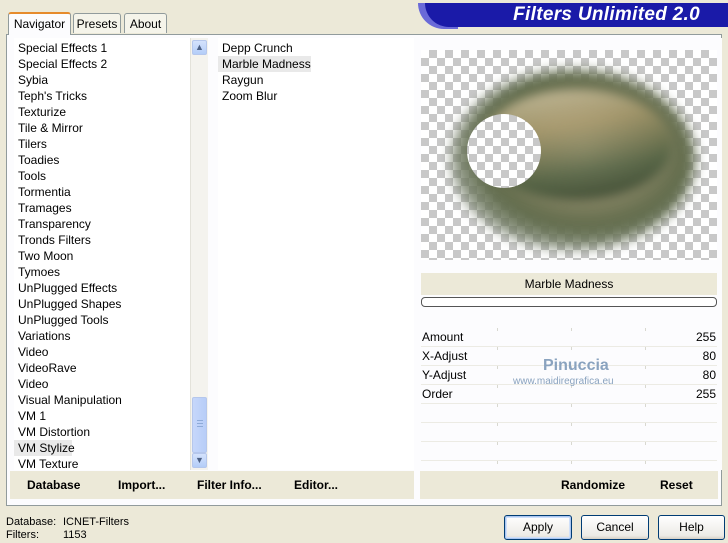 The width and height of the screenshot is (728, 543). What do you see at coordinates (437, 394) in the screenshot?
I see `parameter-label: Order` at bounding box center [437, 394].